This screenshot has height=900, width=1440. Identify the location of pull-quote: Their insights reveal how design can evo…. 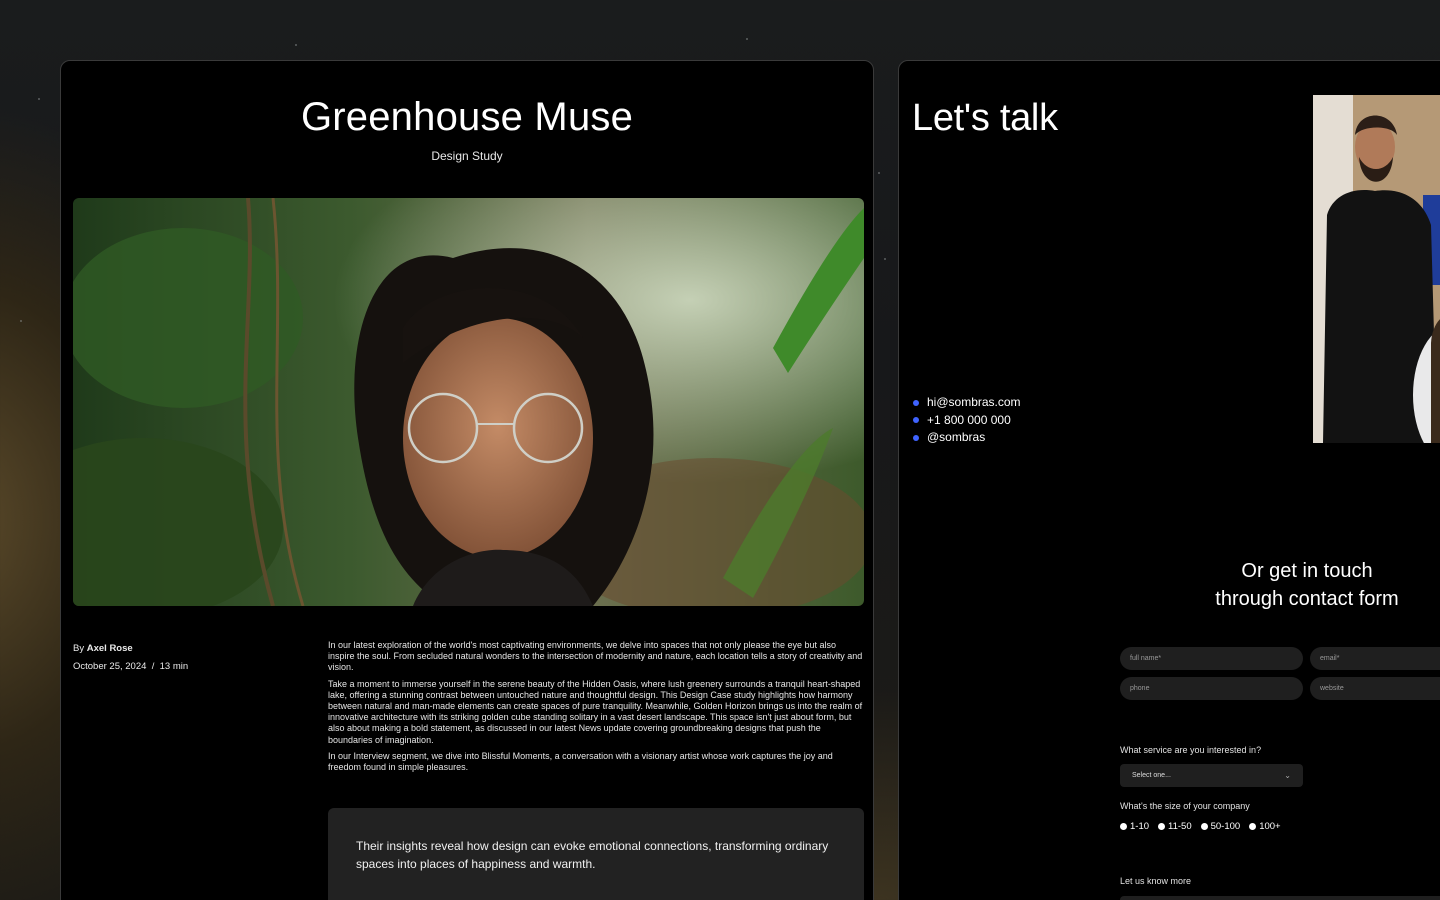
(596, 854).